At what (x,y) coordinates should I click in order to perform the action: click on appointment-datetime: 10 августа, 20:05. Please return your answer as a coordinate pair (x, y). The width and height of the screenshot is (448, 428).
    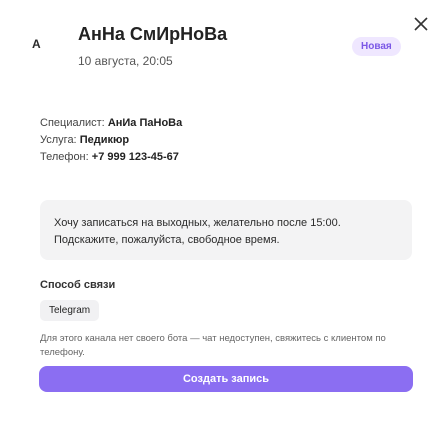
    Looking at the image, I should click on (125, 61).